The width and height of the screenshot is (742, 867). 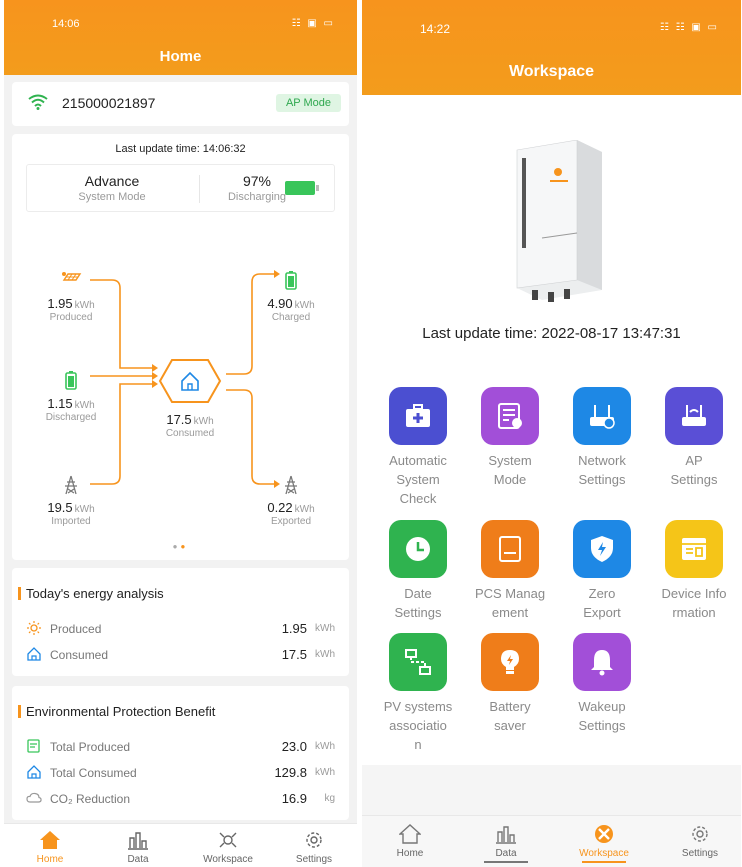 I want to click on nav-settings-label: Settings, so click(x=314, y=859).